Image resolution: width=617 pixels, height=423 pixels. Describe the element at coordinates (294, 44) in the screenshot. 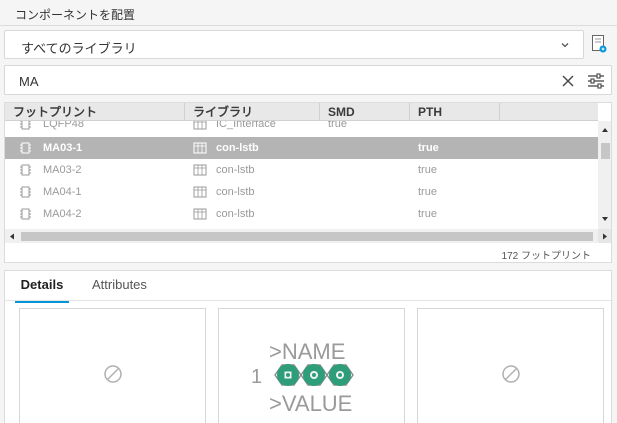

I see `library-dropdown: すべてのライブラリ` at that location.